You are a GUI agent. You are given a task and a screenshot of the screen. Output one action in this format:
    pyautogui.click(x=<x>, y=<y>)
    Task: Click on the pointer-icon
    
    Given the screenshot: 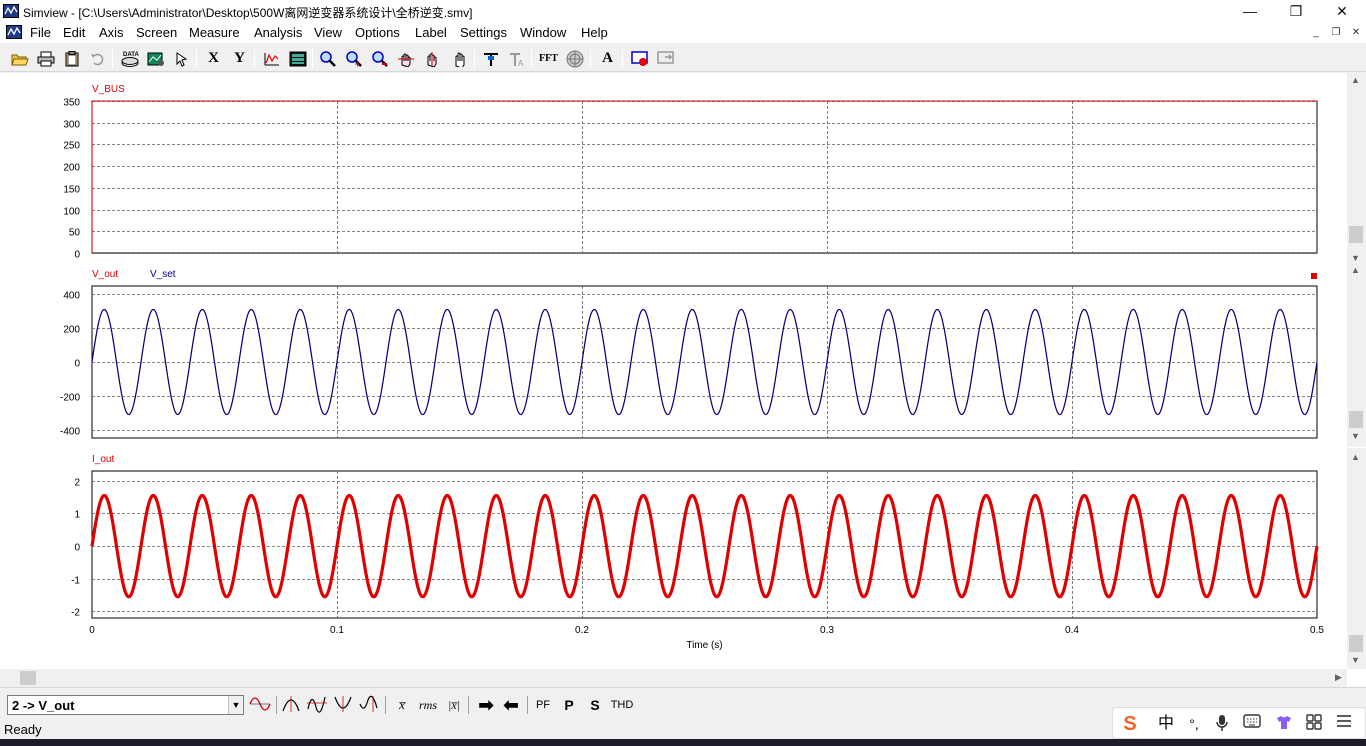 What is the action you would take?
    pyautogui.click(x=181, y=58)
    